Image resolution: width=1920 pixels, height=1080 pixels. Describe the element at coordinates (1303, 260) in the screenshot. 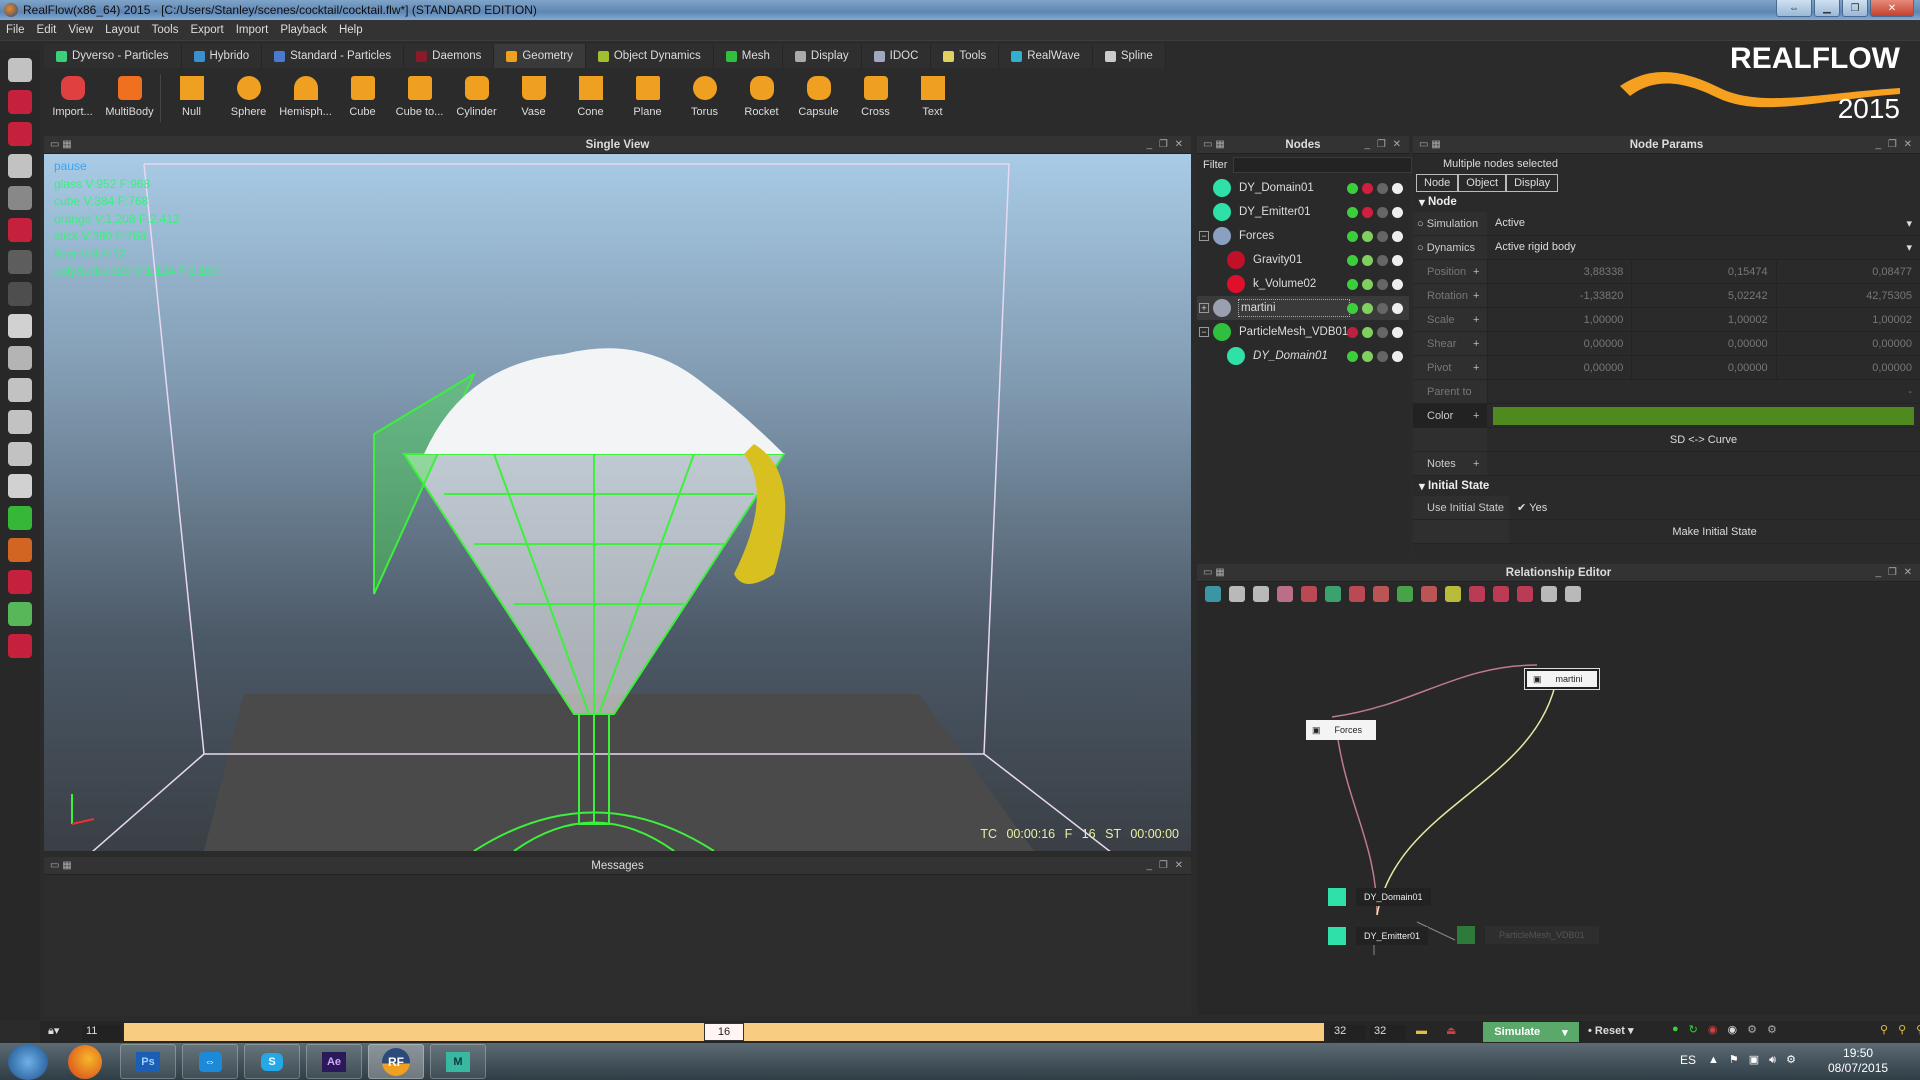

I see `node-item-gravity01: Gravity01` at that location.